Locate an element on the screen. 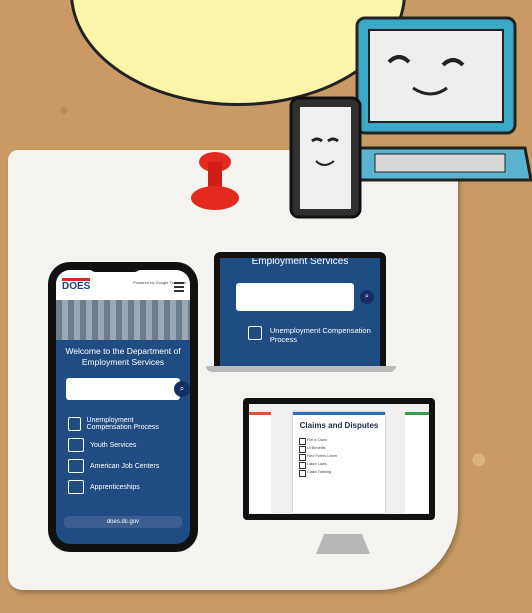 Image resolution: width=532 pixels, height=613 pixels. list-item: Claim Training is located at coordinates (339, 473).